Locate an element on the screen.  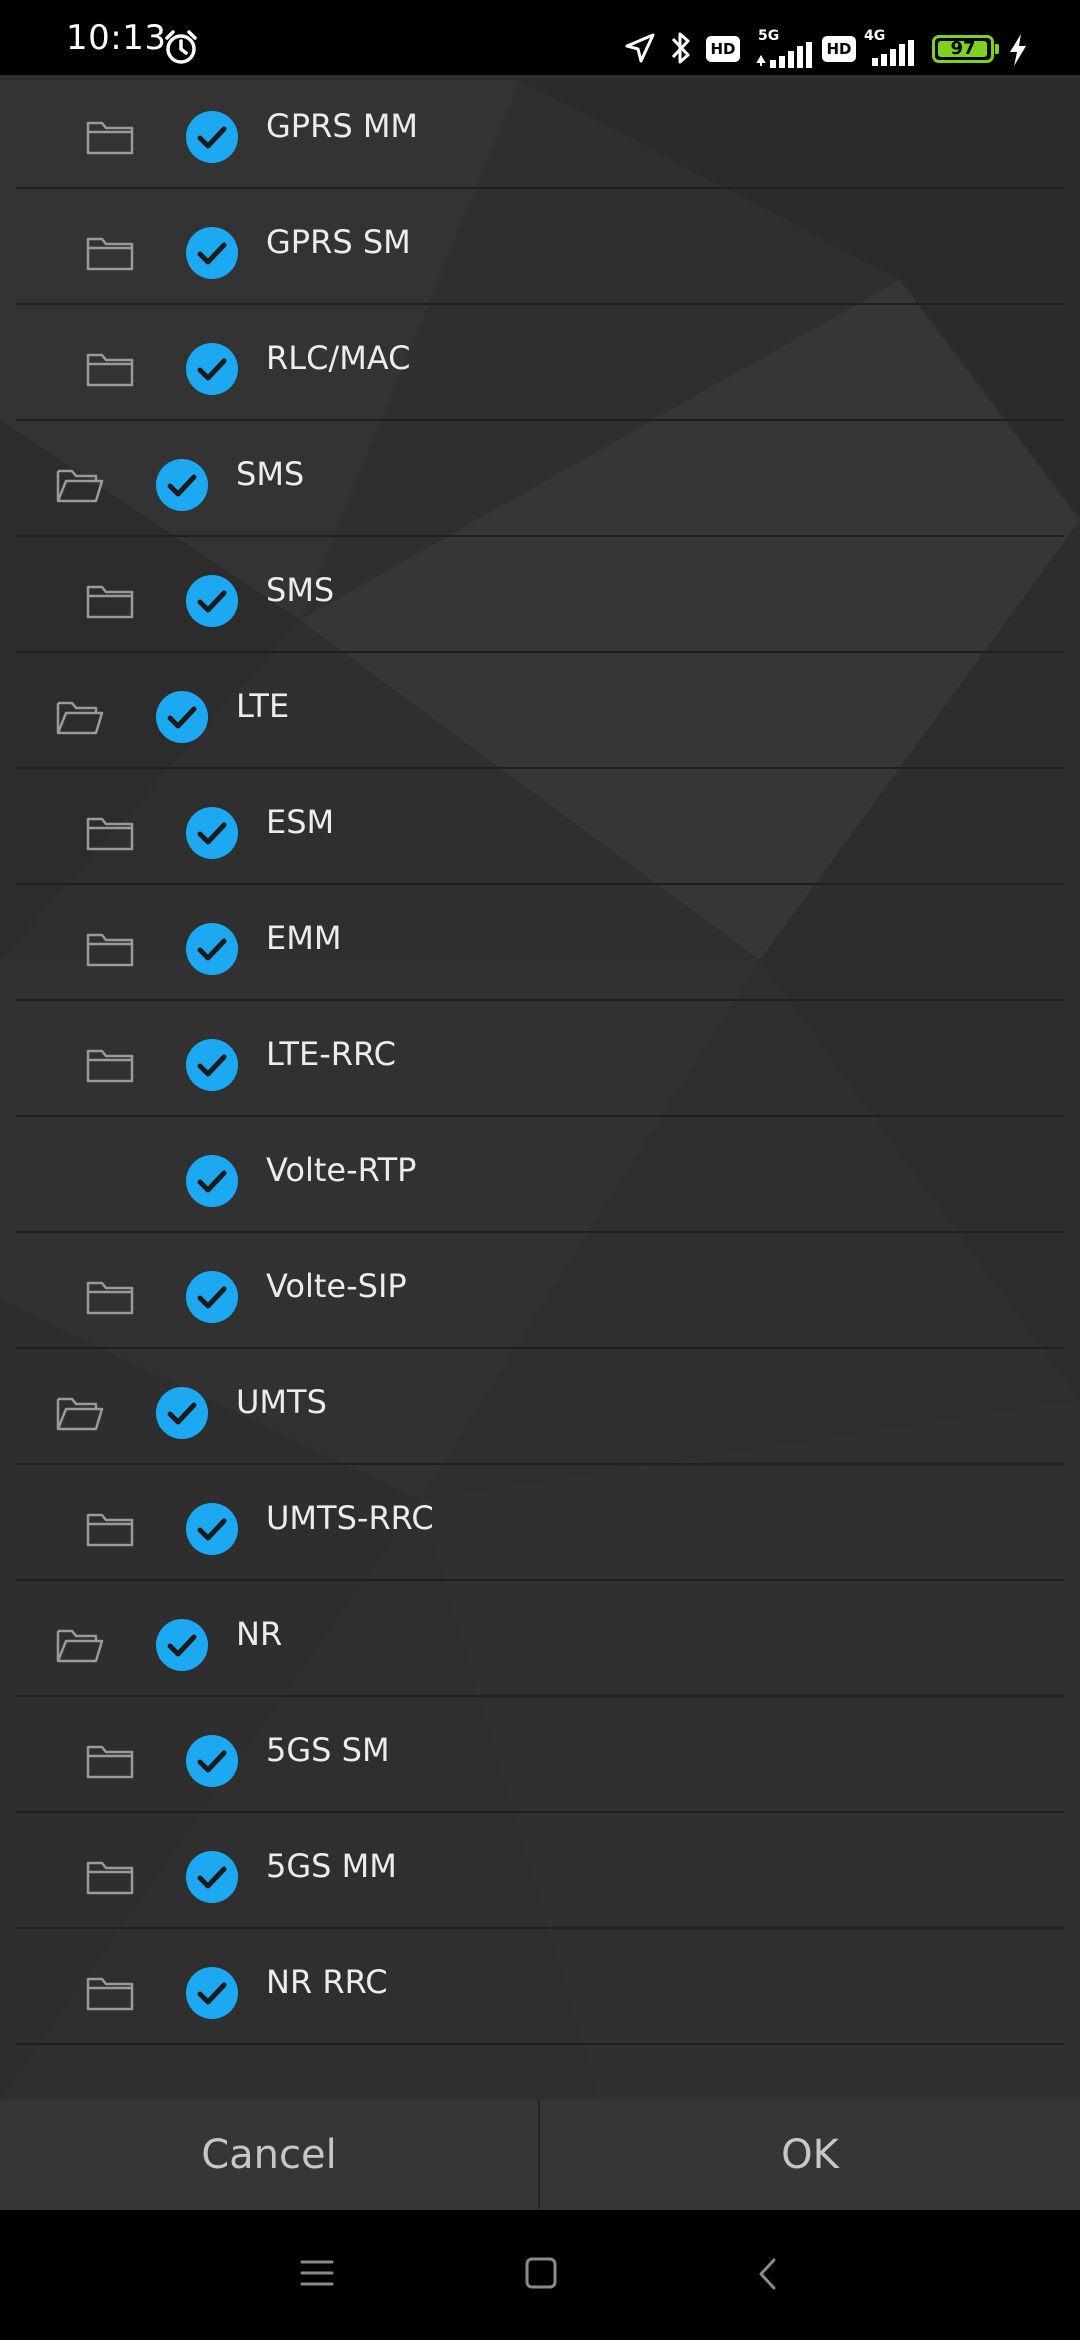
list-item-label: UMTS is located at coordinates (281, 1402).